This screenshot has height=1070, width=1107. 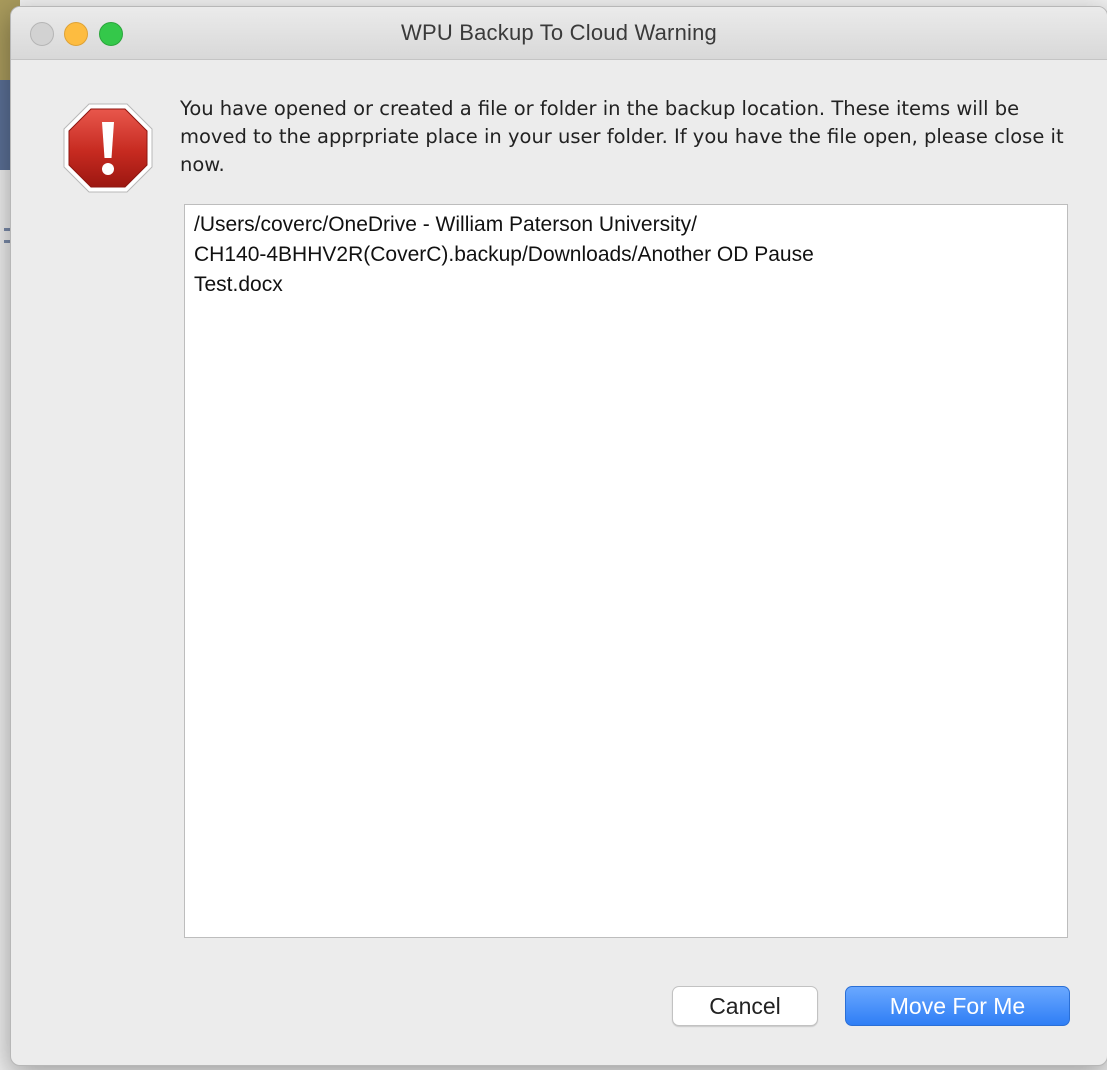 What do you see at coordinates (957, 1006) in the screenshot?
I see `move-for-me-button: Move For Me` at bounding box center [957, 1006].